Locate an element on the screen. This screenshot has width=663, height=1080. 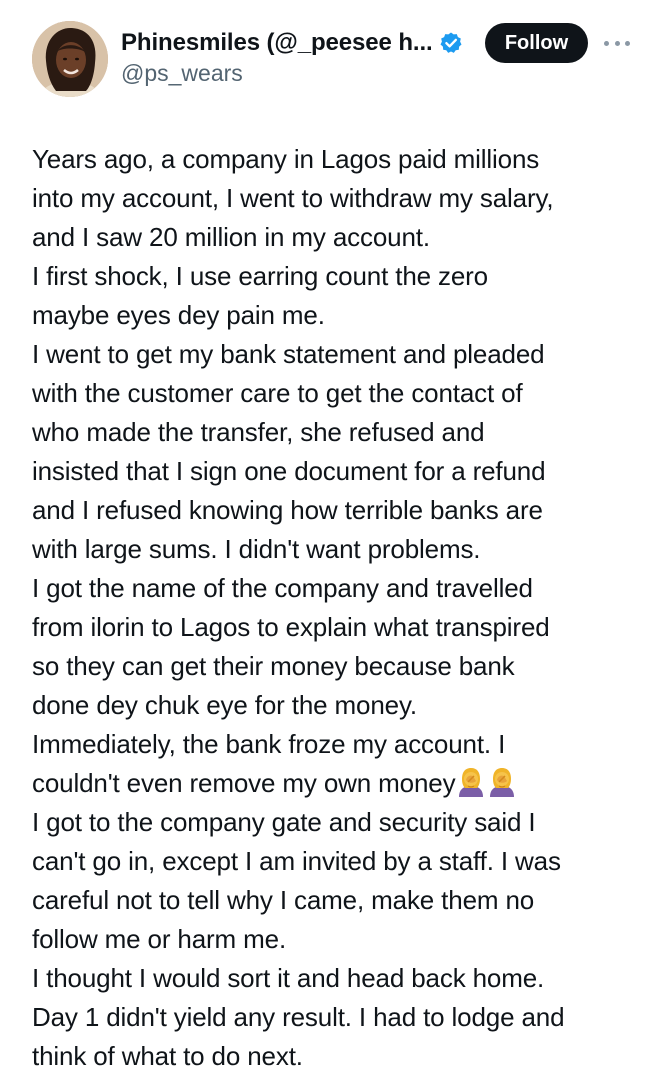
post-line-with-emoji: couldn't even remove my own money is located at coordinates (342, 783).